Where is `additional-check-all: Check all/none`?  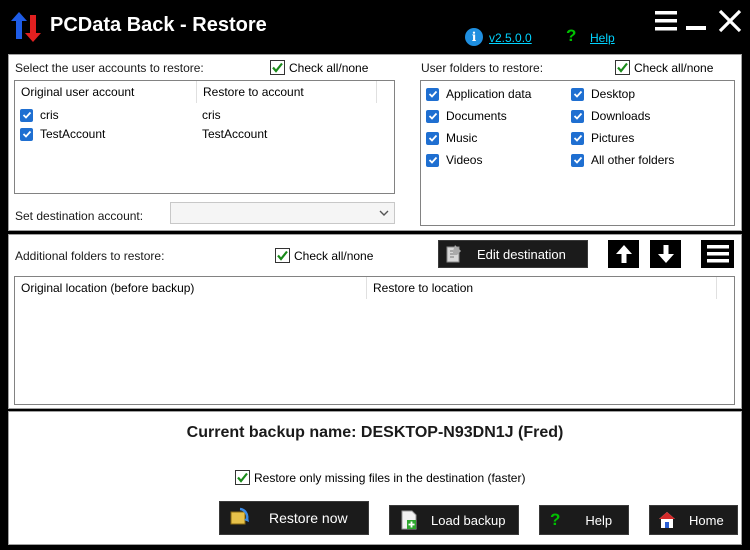 additional-check-all: Check all/none is located at coordinates (324, 255).